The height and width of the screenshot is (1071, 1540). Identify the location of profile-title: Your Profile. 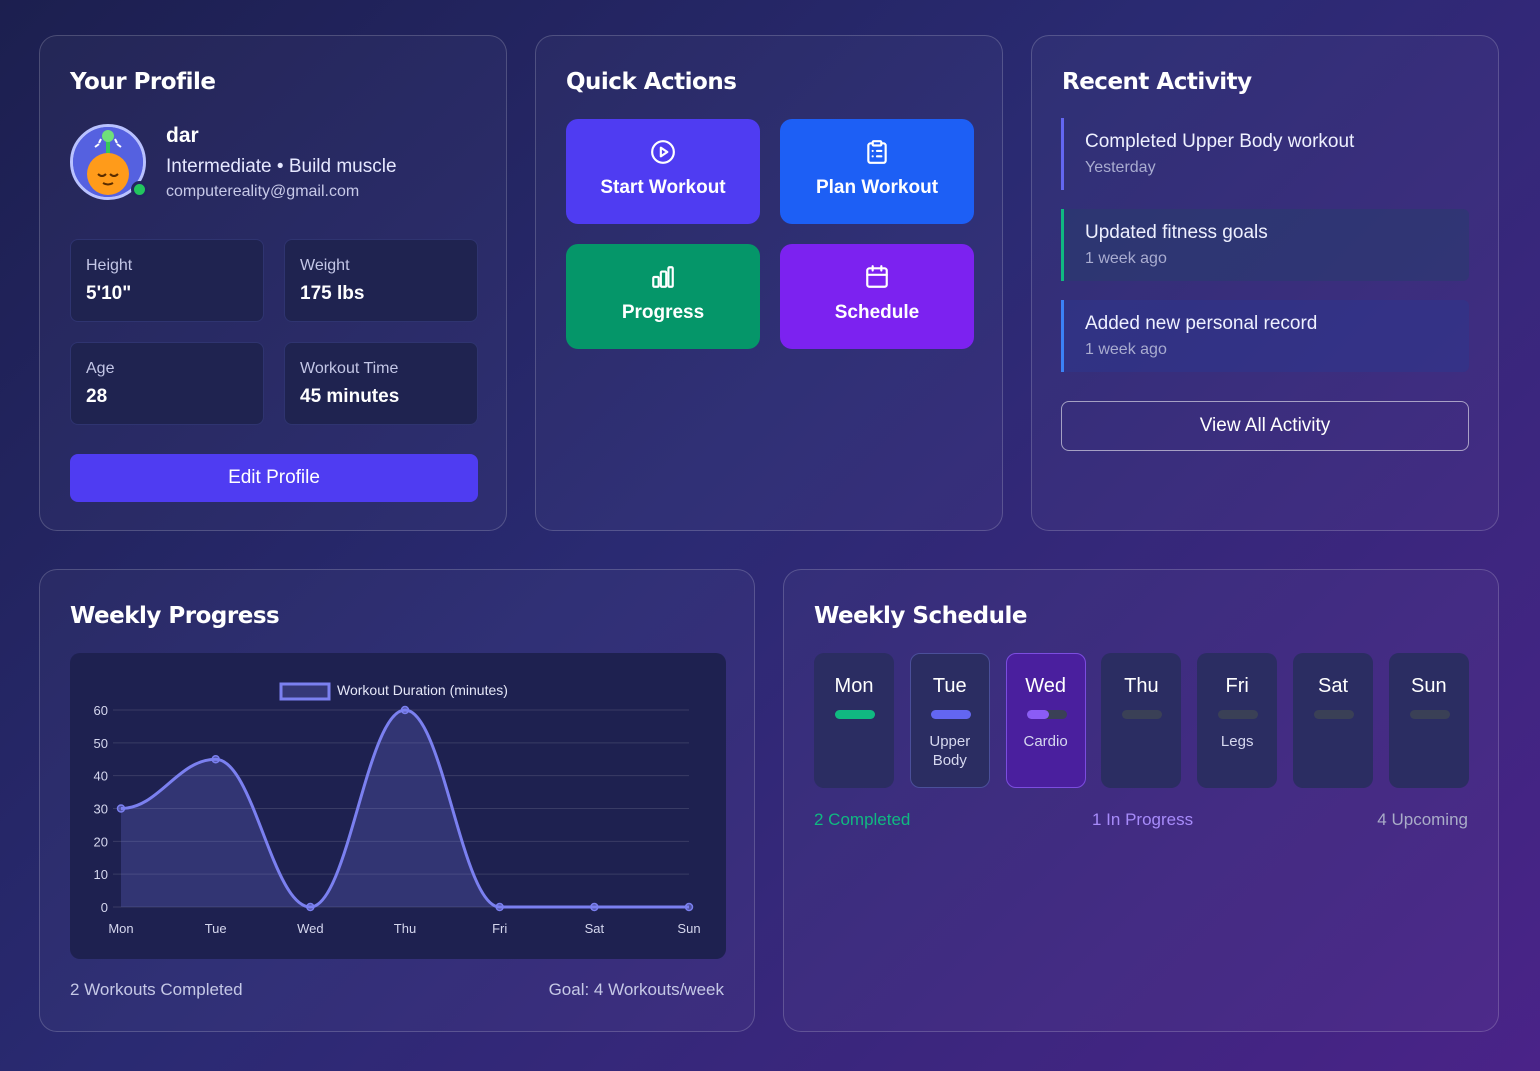
(143, 82).